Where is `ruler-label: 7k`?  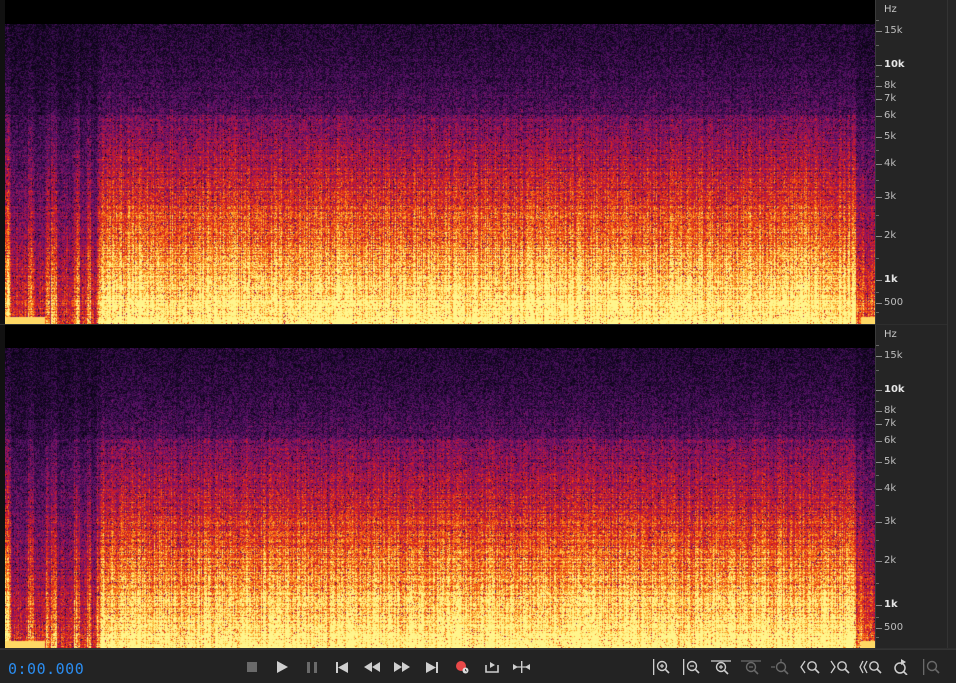
ruler-label: 7k is located at coordinates (890, 98).